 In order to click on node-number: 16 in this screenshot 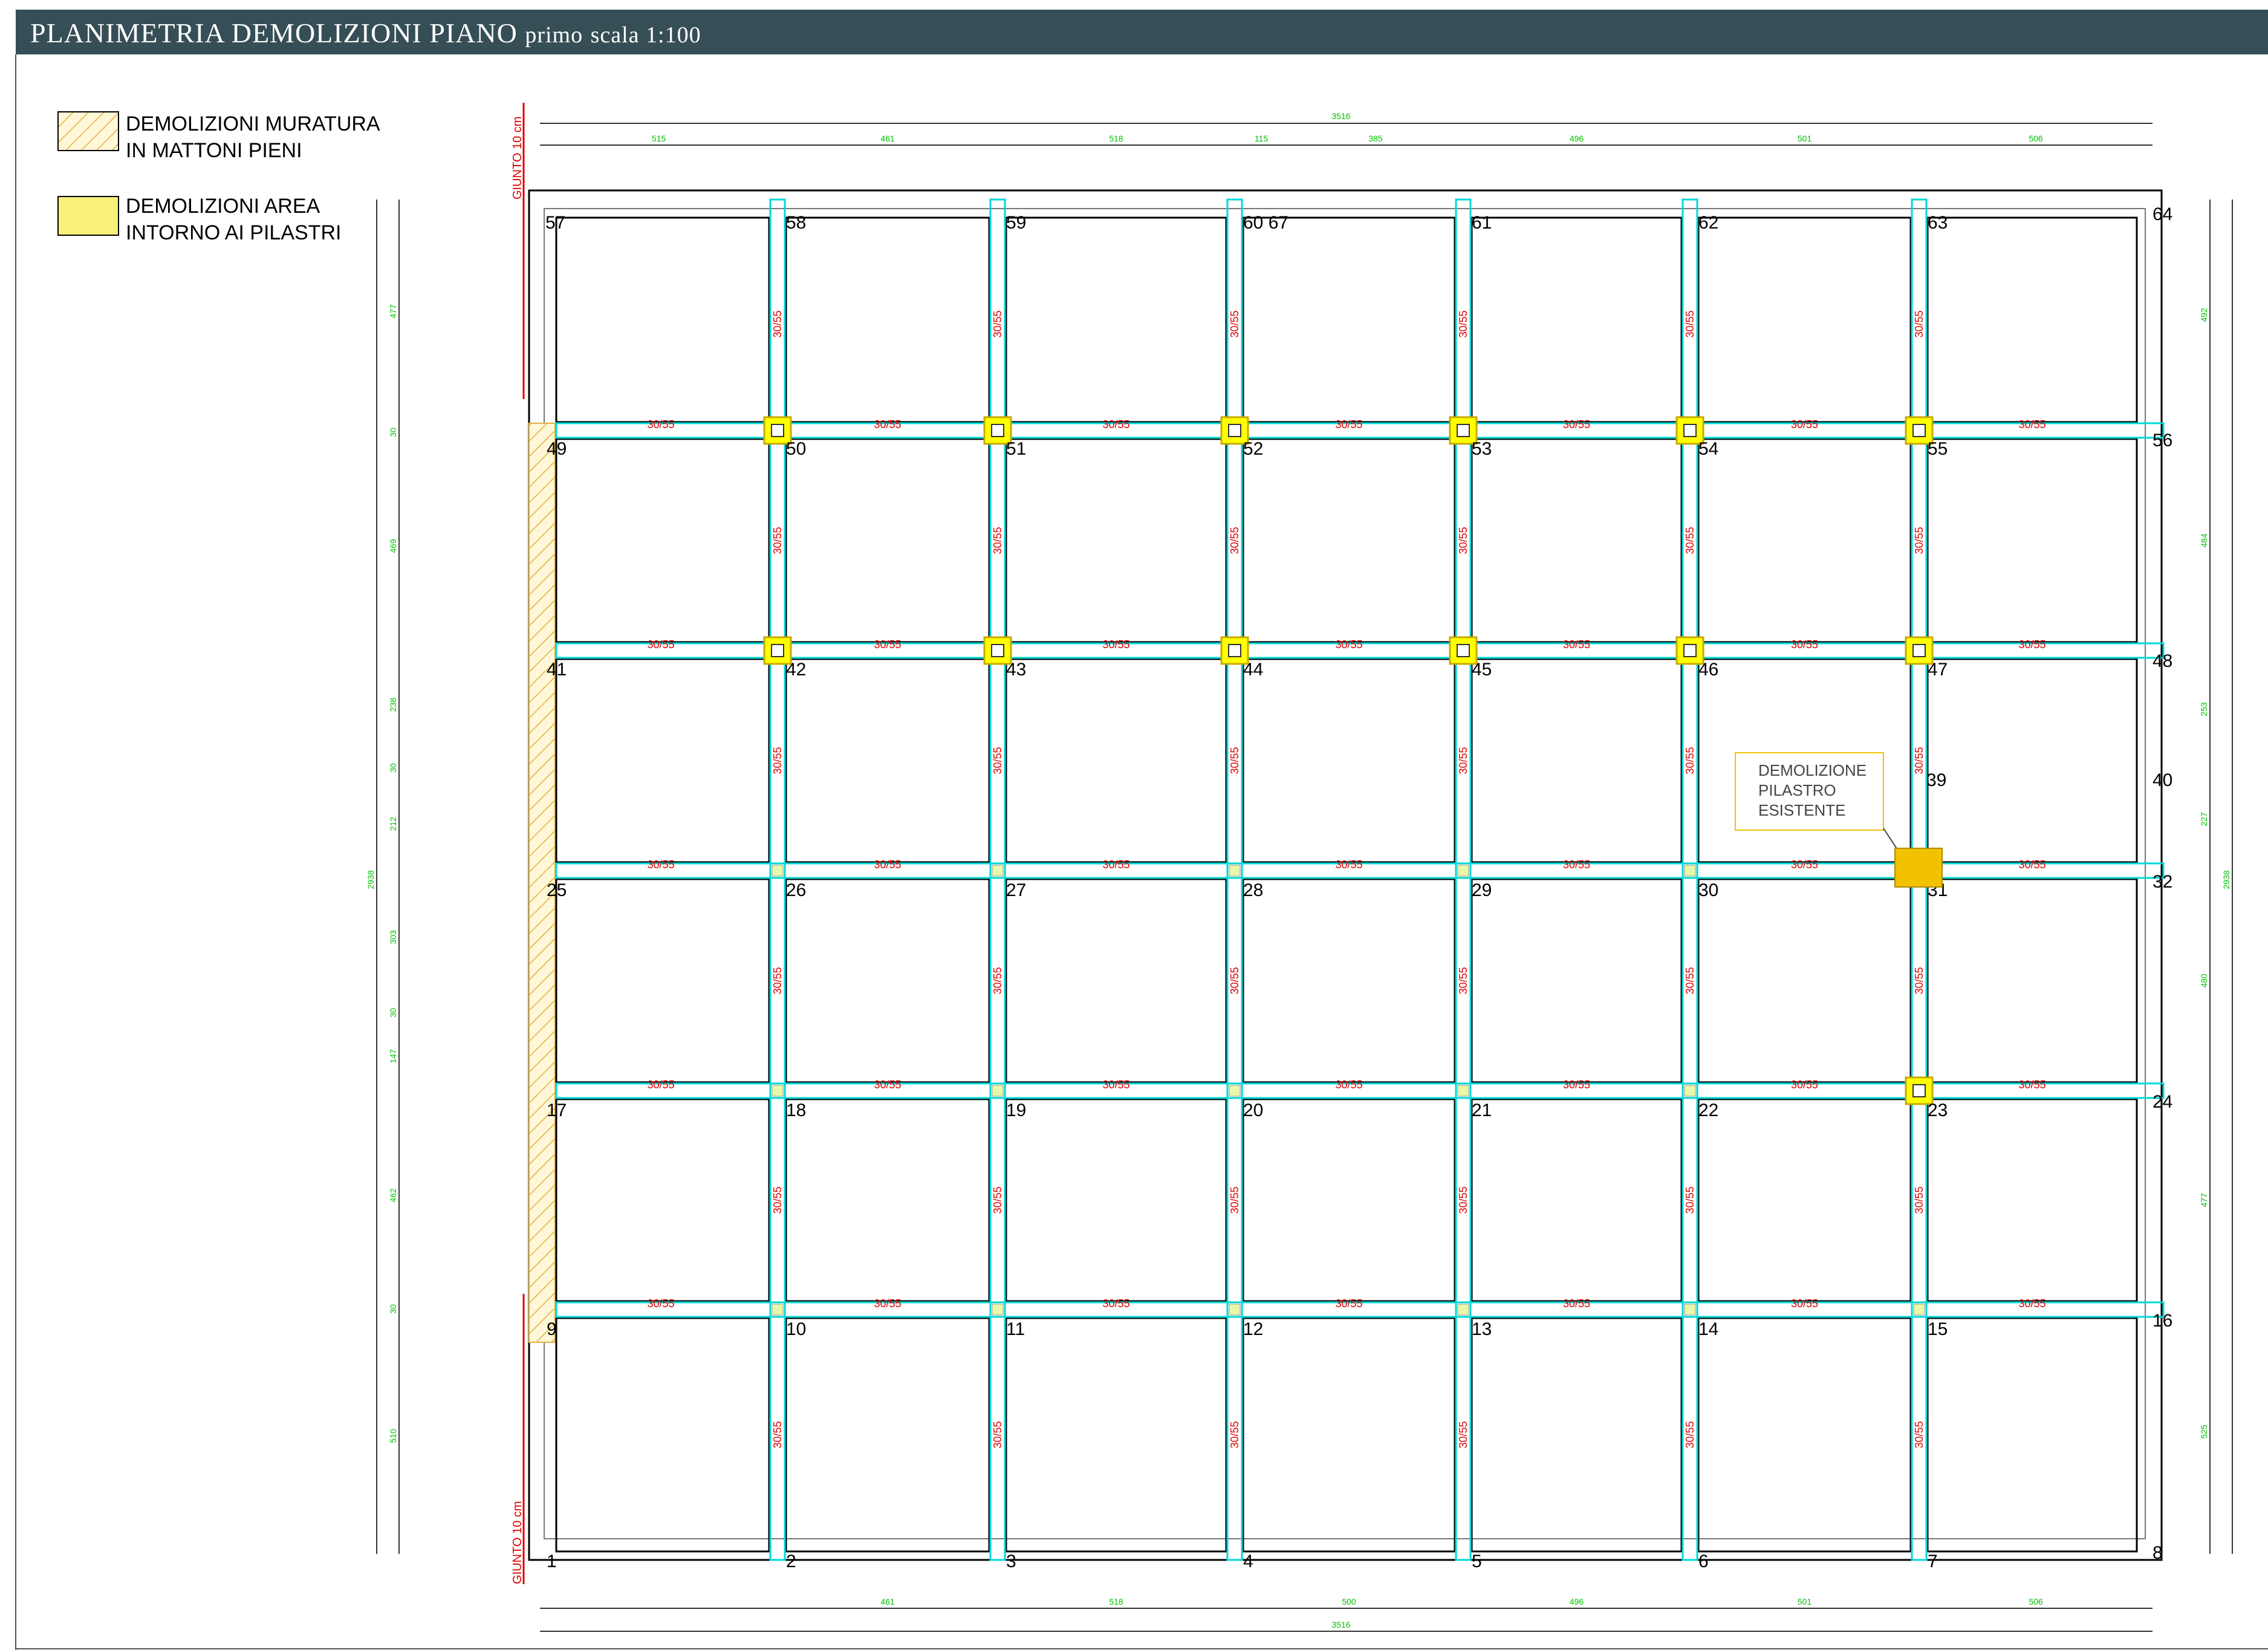, I will do `click(2162, 1321)`.